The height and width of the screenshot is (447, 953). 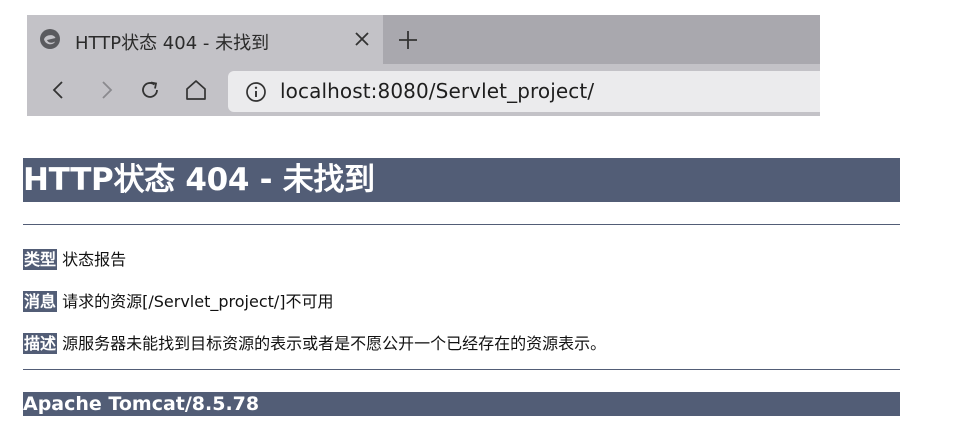 What do you see at coordinates (362, 39) in the screenshot?
I see `close-icon` at bounding box center [362, 39].